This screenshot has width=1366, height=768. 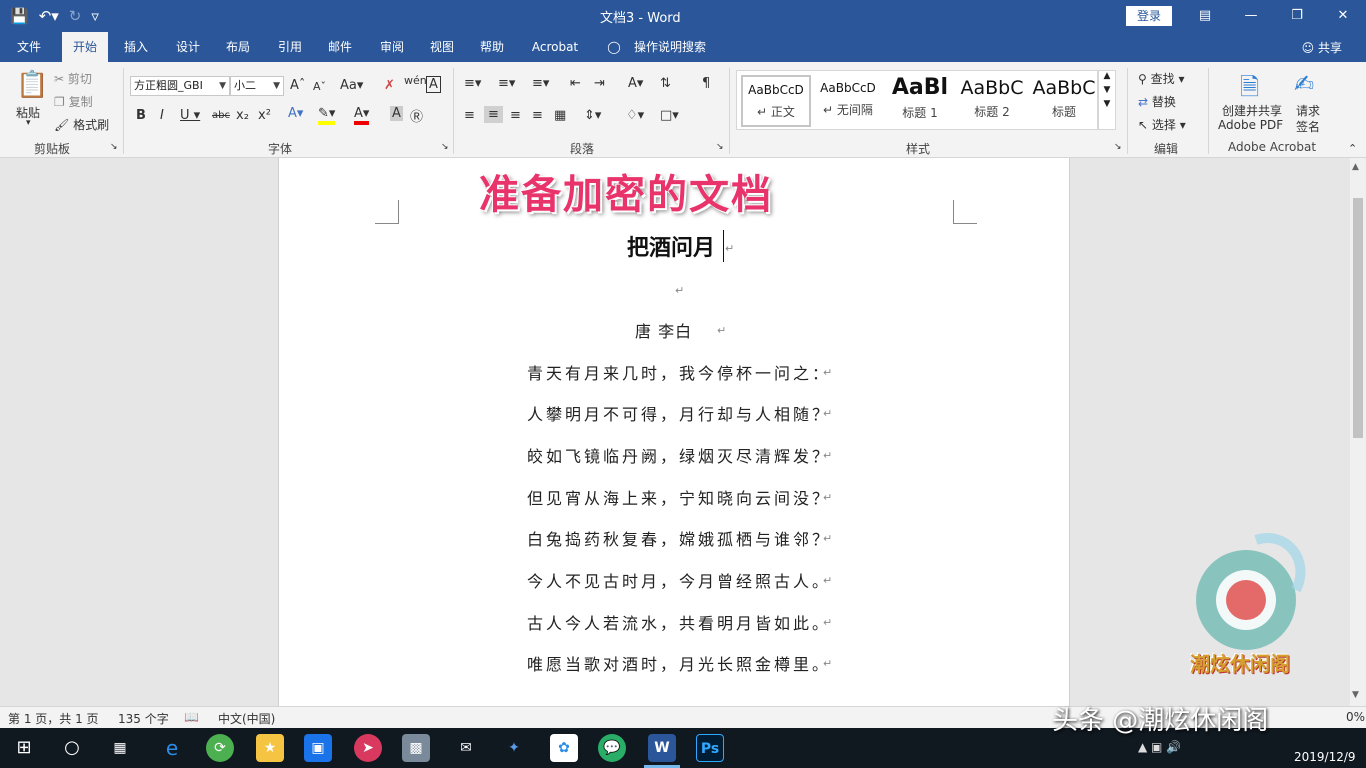 I want to click on sort-icon: ⇅, so click(x=665, y=83).